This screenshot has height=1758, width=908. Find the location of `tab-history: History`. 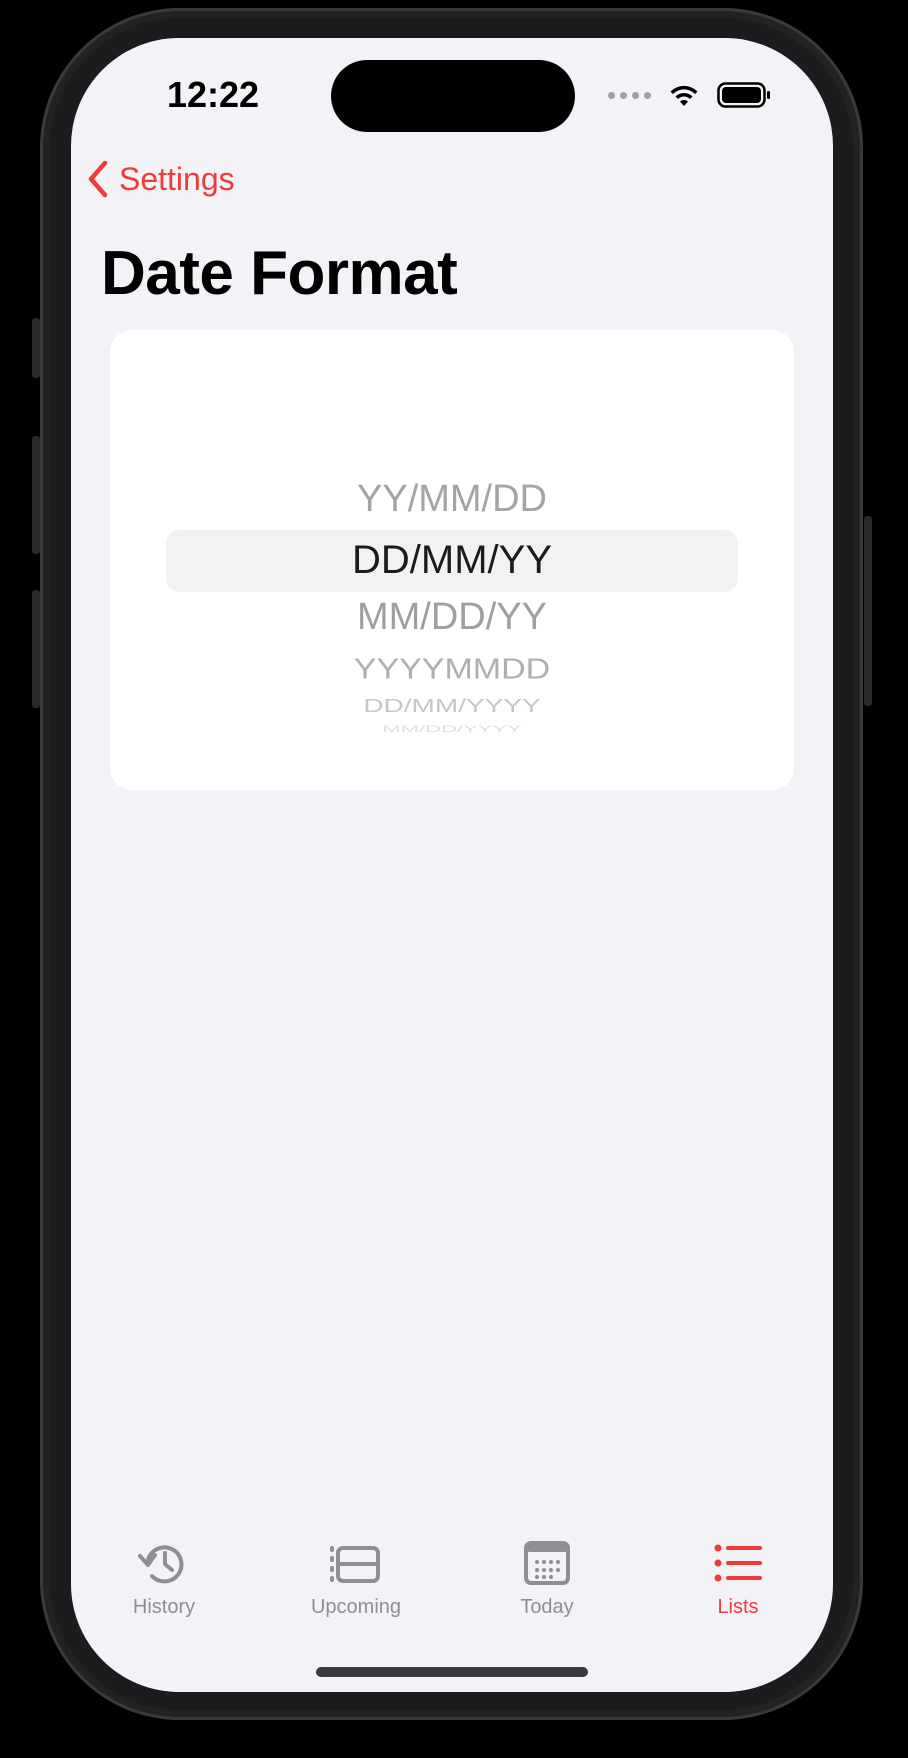

tab-history: History is located at coordinates (164, 1578).